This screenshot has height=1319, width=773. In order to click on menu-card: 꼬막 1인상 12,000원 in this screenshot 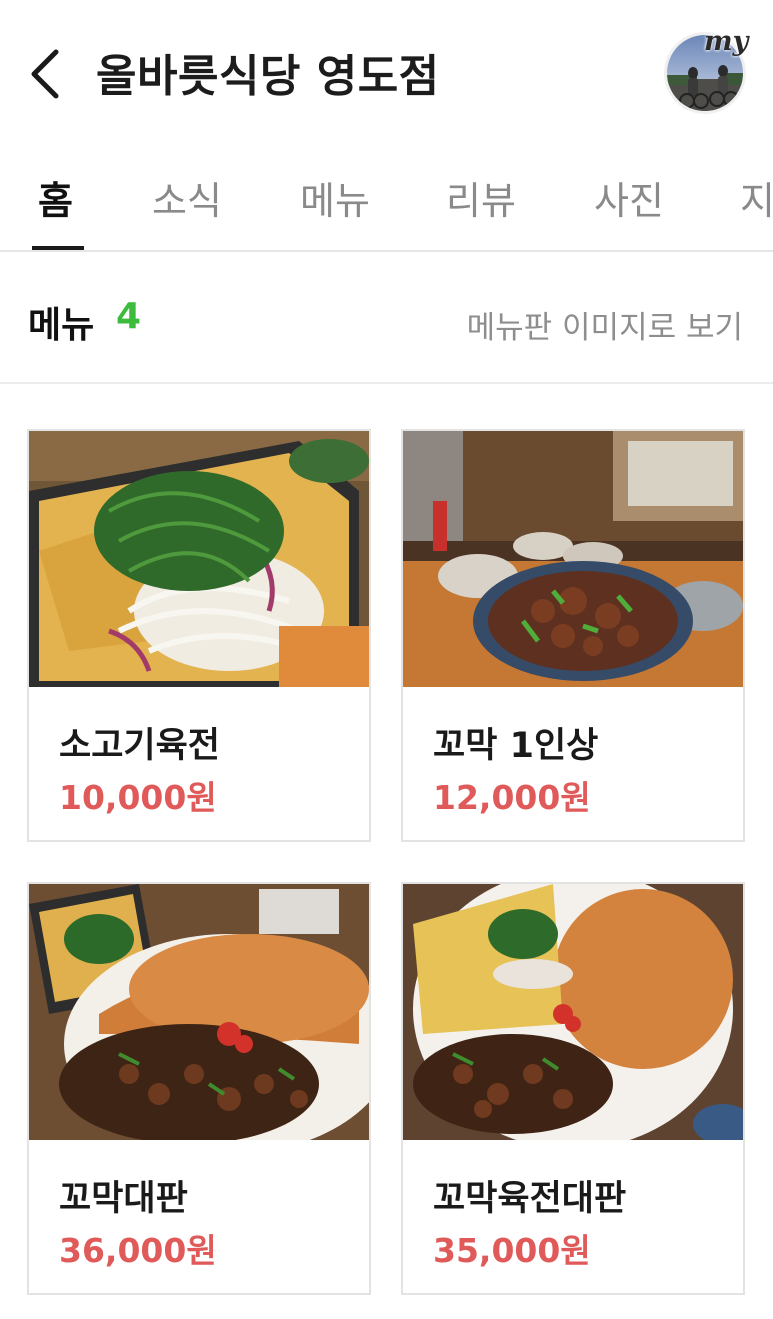, I will do `click(573, 635)`.